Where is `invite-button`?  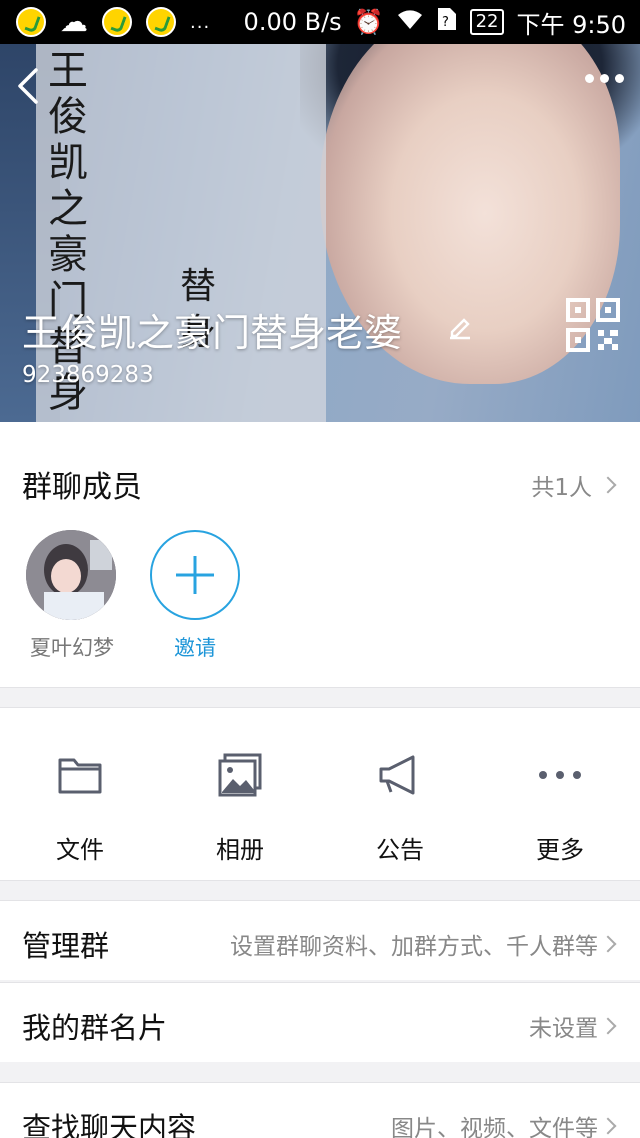 invite-button is located at coordinates (195, 575).